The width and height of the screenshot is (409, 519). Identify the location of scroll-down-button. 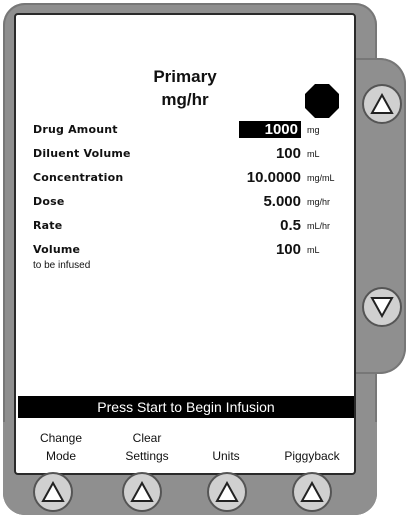
(382, 307).